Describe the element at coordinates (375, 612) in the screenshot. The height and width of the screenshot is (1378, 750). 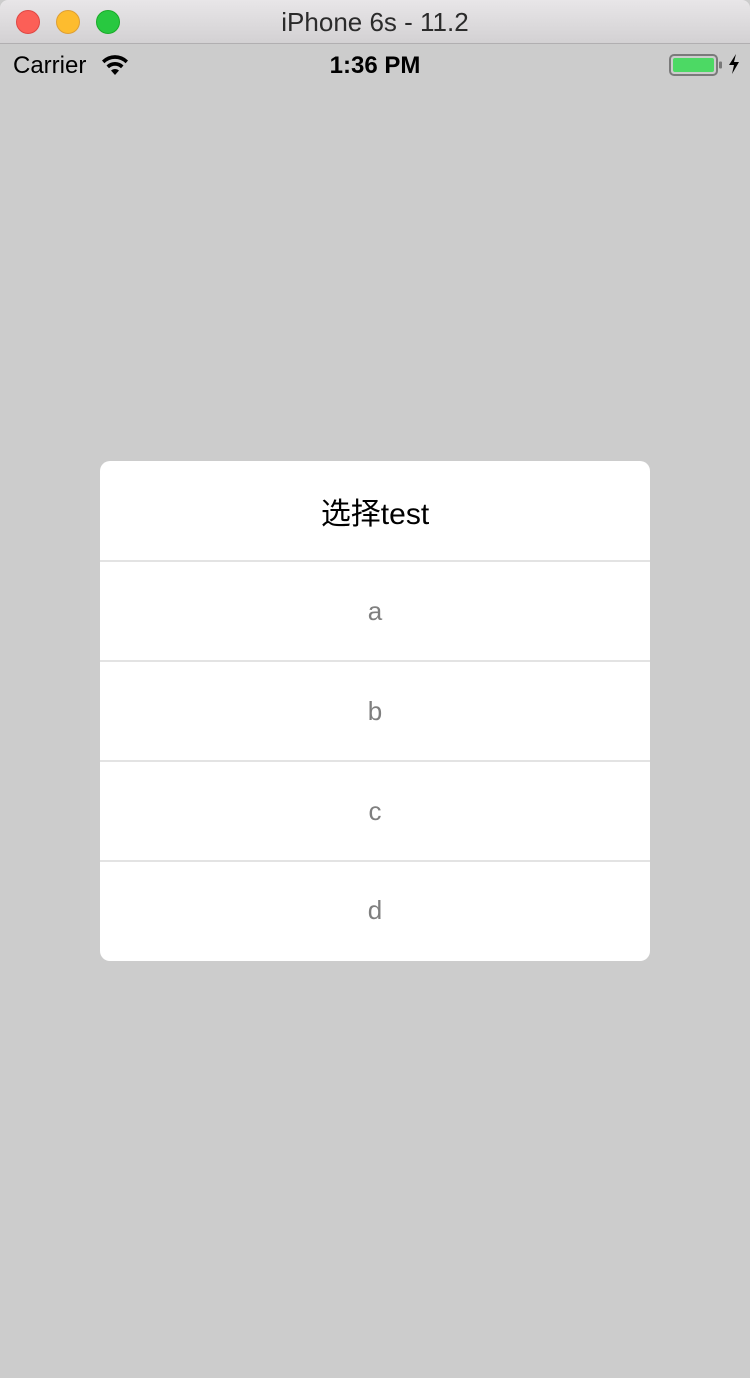
I see `option-a: a` at that location.